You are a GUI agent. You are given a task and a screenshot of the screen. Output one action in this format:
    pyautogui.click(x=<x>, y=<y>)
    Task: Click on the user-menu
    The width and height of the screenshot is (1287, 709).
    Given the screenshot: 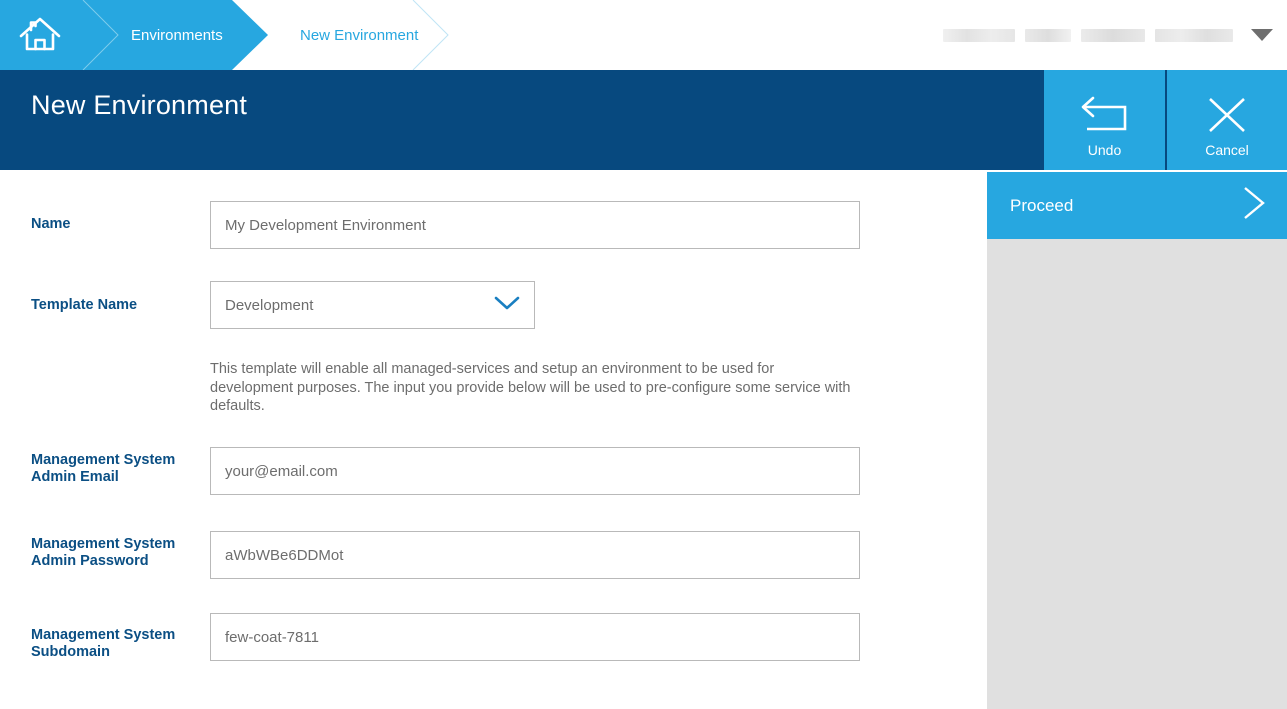 What is the action you would take?
    pyautogui.click(x=1115, y=35)
    